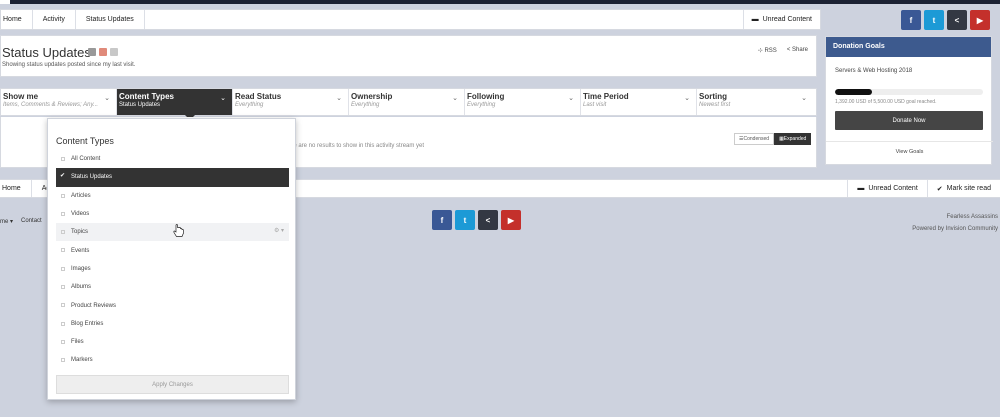 This screenshot has height=417, width=1000. Describe the element at coordinates (945, 20) in the screenshot. I see `social-buttons: f t < ▶` at that location.